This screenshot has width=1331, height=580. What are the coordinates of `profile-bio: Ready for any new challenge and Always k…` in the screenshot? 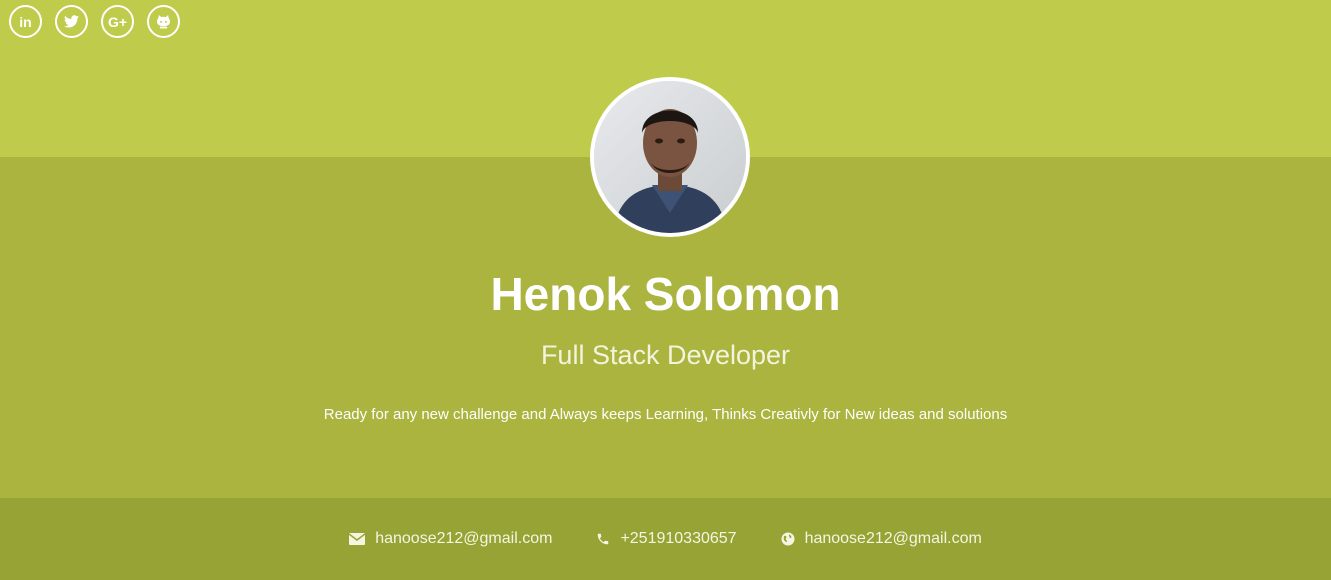 It's located at (665, 414).